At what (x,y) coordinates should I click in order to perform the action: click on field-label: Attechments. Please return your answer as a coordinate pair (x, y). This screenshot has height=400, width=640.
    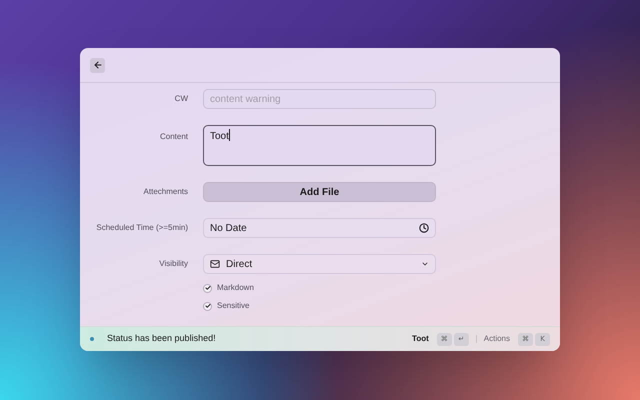
    Looking at the image, I should click on (165, 192).